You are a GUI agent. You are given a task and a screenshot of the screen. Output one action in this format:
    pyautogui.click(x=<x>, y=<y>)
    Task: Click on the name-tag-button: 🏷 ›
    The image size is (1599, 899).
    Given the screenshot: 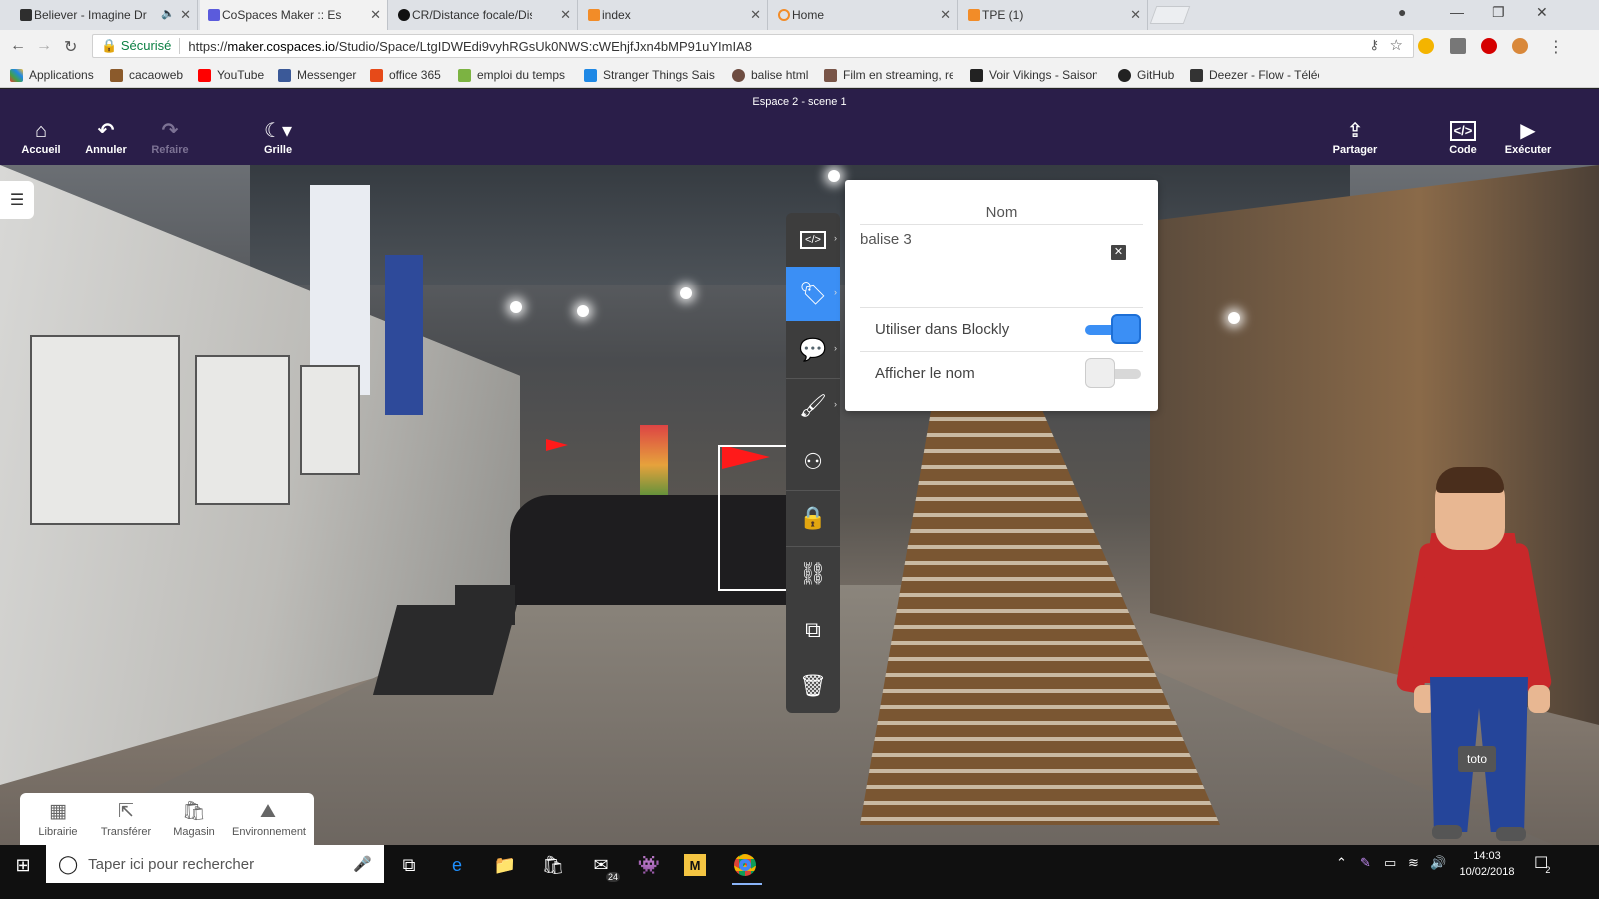 What is the action you would take?
    pyautogui.click(x=813, y=294)
    